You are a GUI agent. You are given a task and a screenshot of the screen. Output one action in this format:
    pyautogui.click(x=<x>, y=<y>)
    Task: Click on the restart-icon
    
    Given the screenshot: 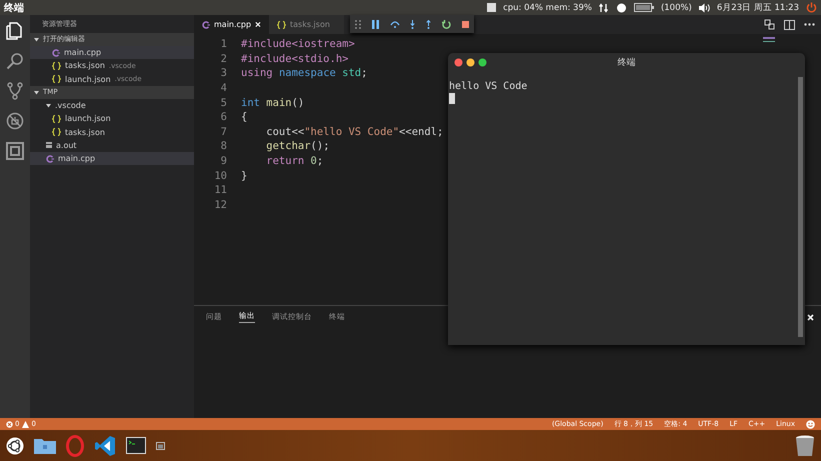 What is the action you would take?
    pyautogui.click(x=446, y=24)
    